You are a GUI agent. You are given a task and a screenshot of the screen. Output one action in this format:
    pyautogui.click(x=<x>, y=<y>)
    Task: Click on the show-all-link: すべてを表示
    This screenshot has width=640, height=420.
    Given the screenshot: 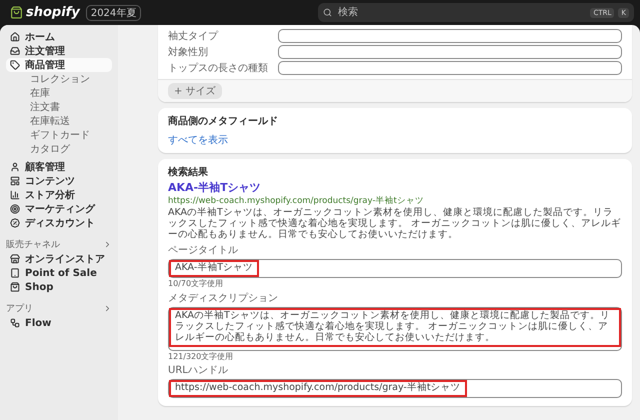 What is the action you would take?
    pyautogui.click(x=395, y=140)
    